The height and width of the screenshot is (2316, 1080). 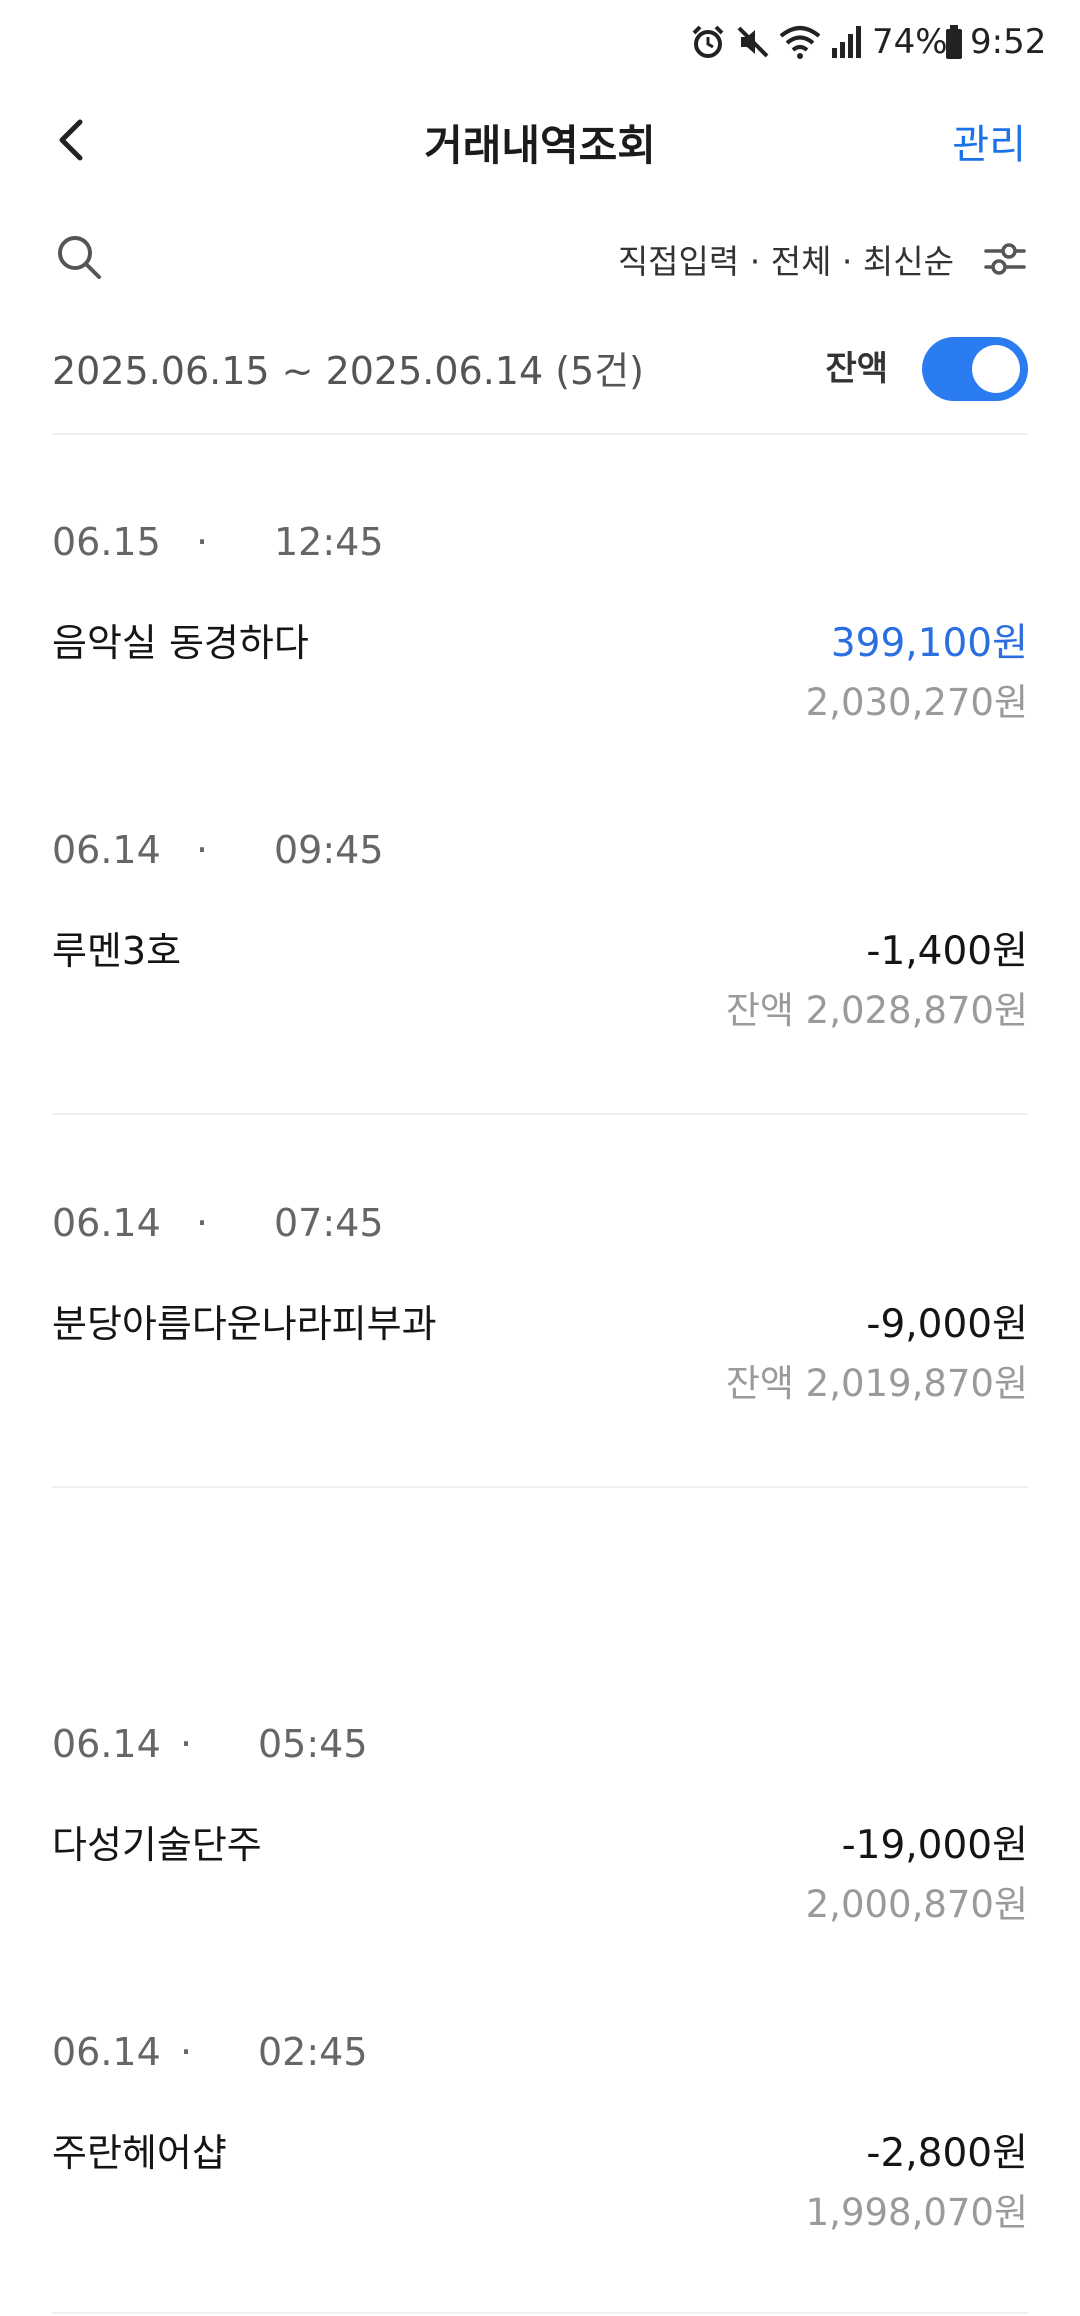 What do you see at coordinates (954, 42) in the screenshot?
I see `battery-icon` at bounding box center [954, 42].